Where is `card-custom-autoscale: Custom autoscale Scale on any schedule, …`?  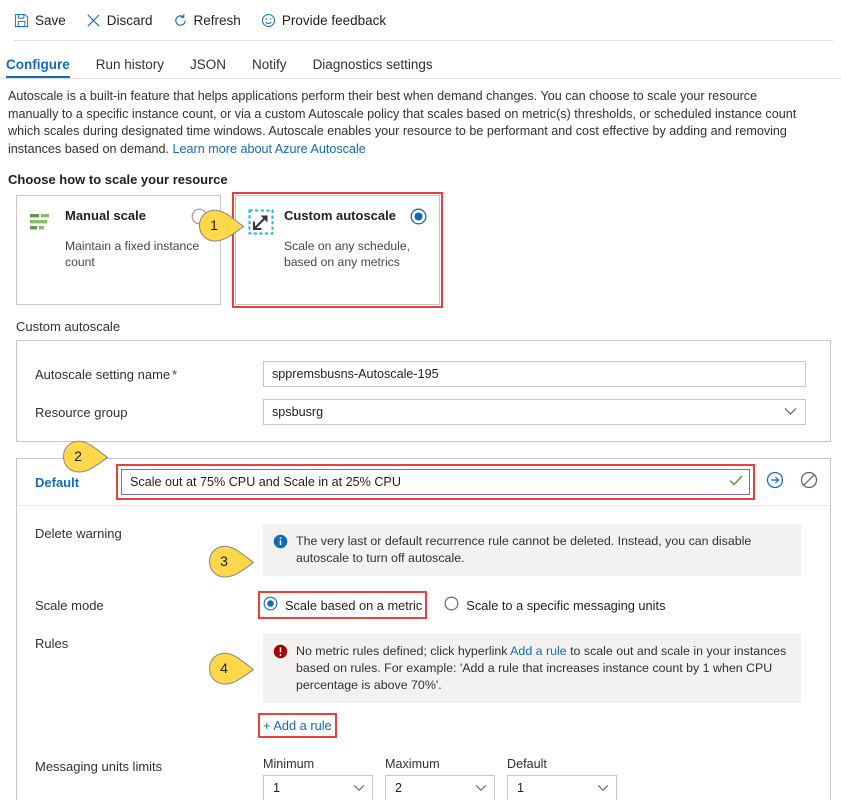
card-custom-autoscale: Custom autoscale Scale on any schedule, … is located at coordinates (337, 250).